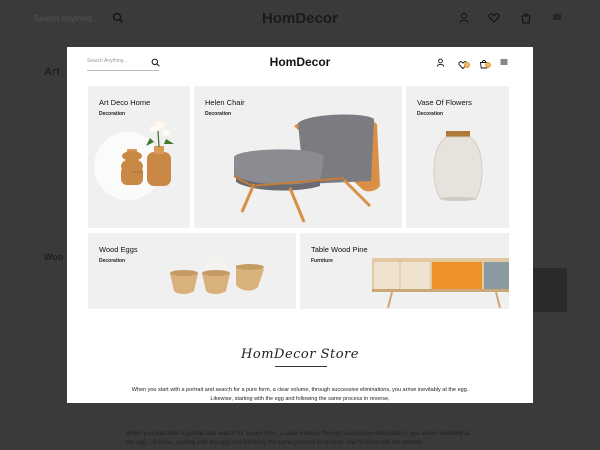  I want to click on sideboard-image, so click(440, 283).